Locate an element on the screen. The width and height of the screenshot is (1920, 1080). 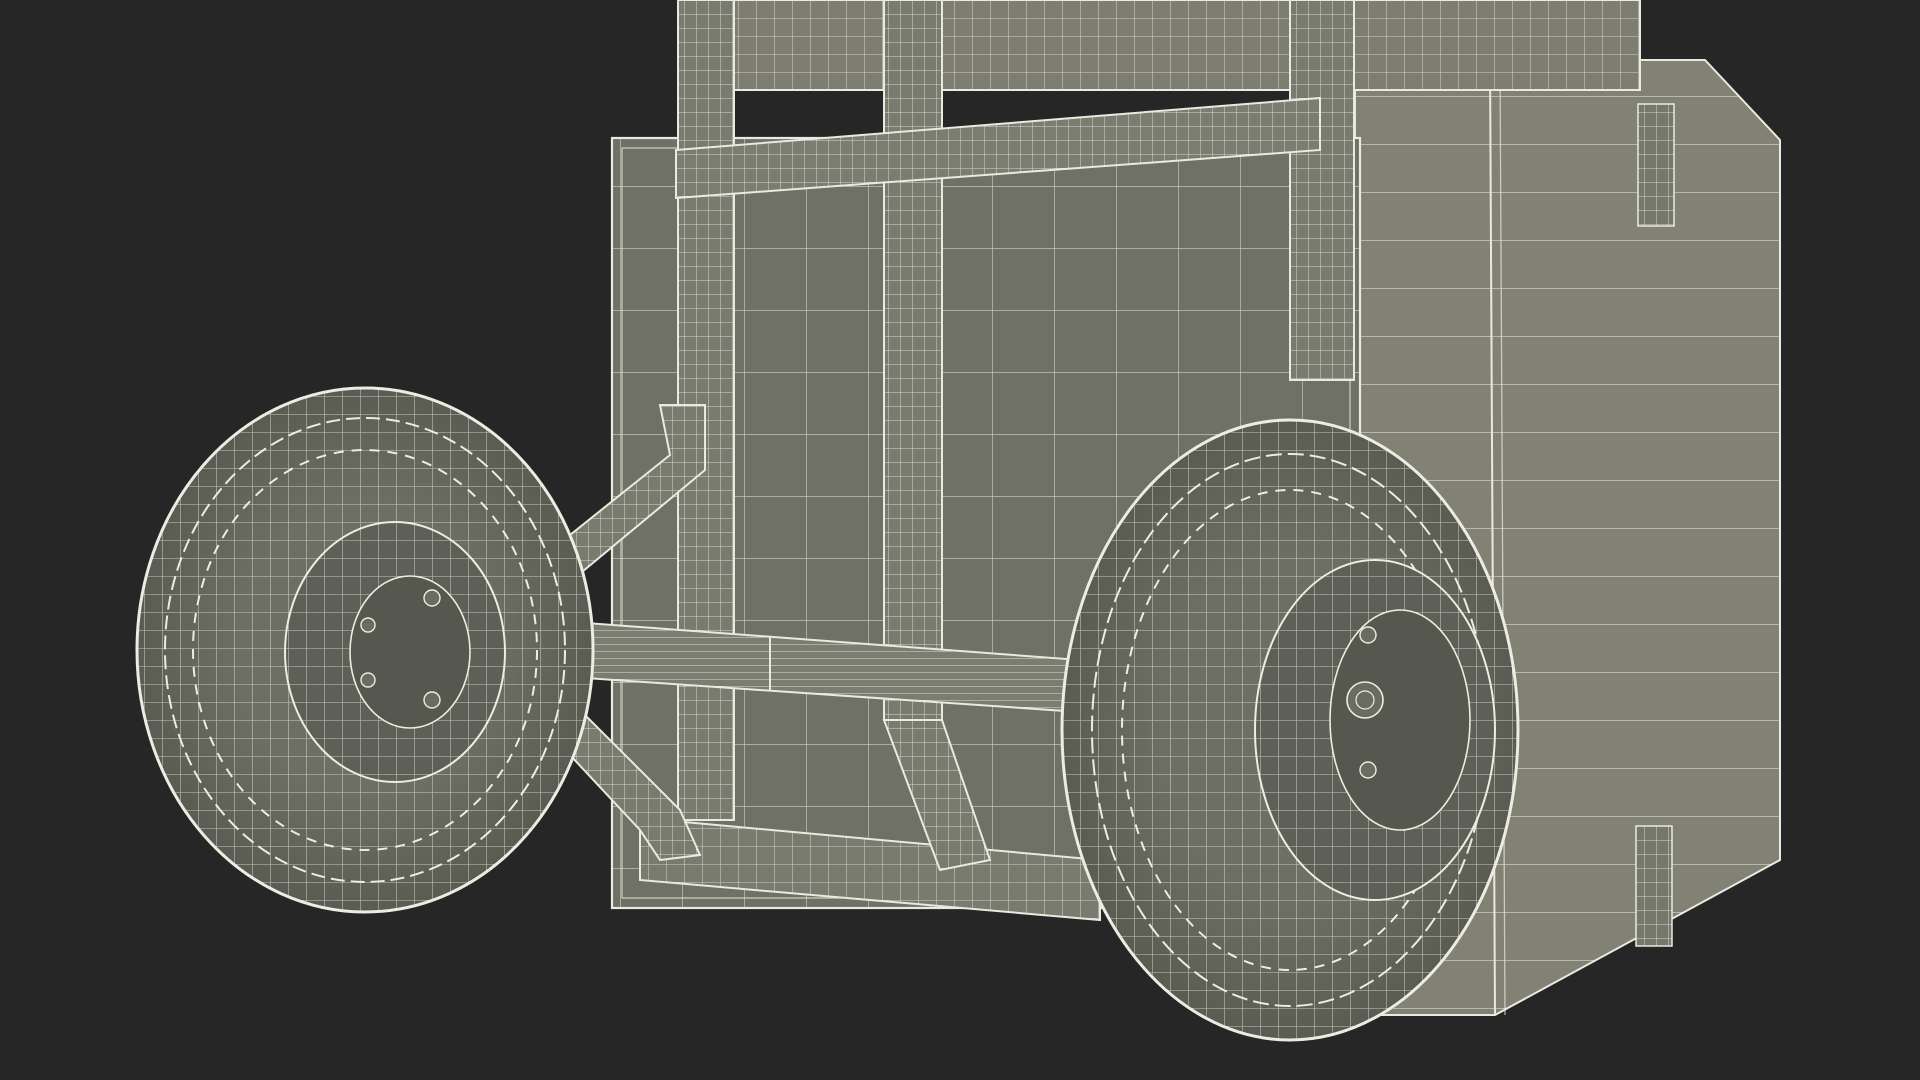
wheel-right is located at coordinates (1290, 730).